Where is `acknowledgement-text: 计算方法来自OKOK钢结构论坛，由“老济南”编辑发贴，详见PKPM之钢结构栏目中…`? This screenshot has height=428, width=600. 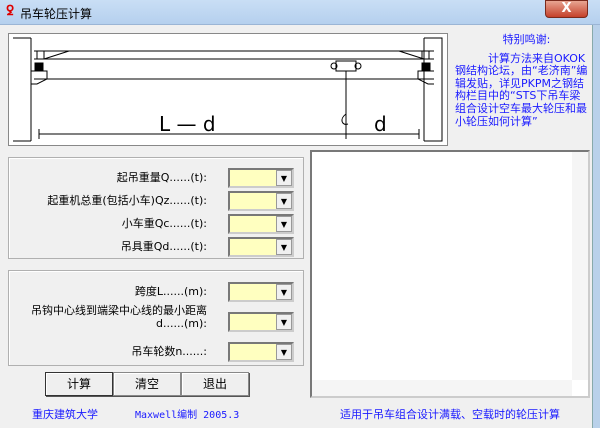 acknowledgement-text: 计算方法来自OKOK钢结构论坛，由“老济南”编辑发贴，详见PKPM之钢结构栏目中… is located at coordinates (521, 89).